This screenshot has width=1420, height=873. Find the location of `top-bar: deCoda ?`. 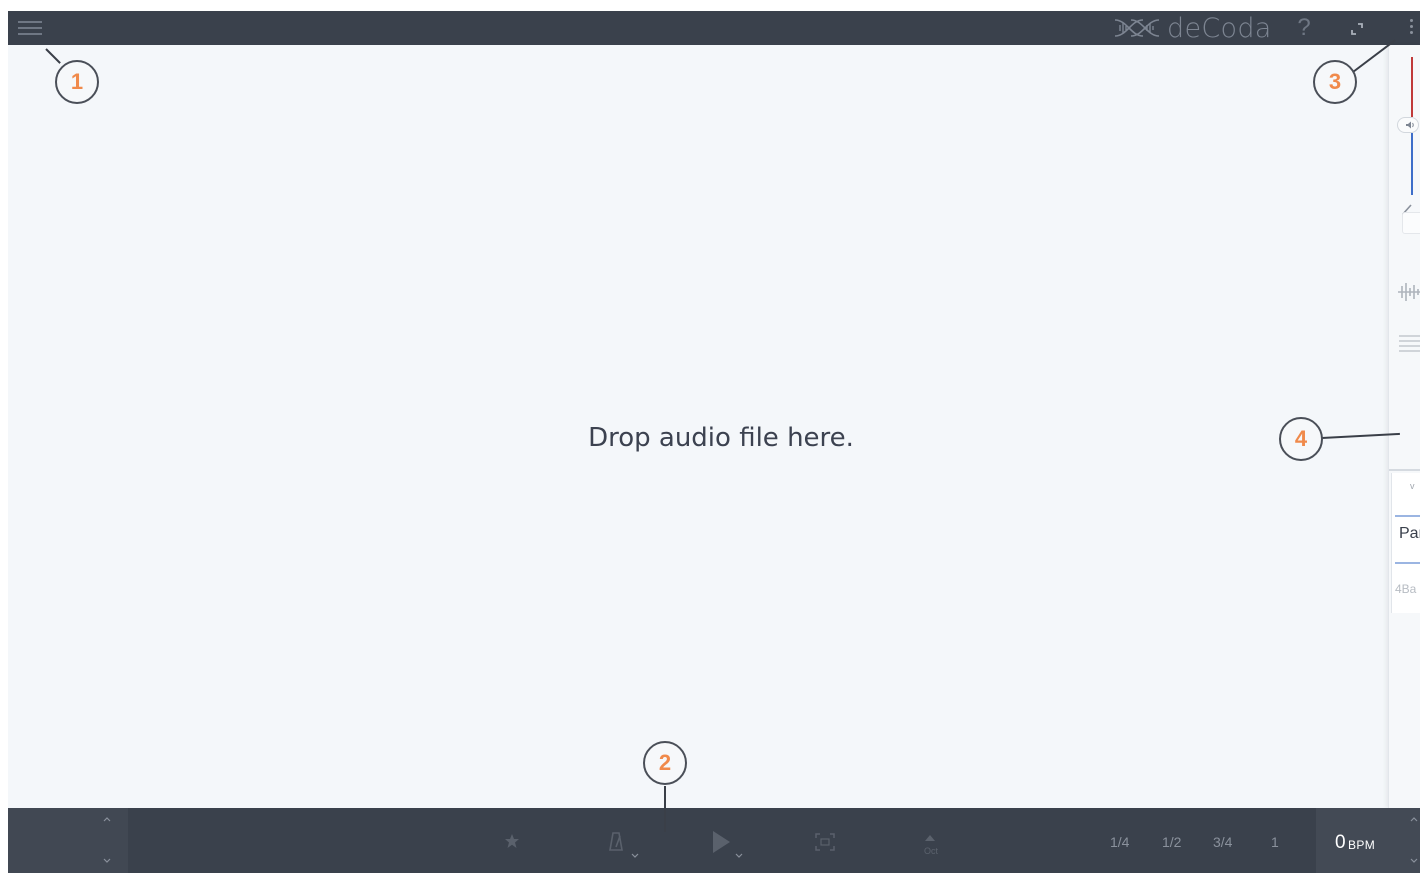

top-bar: deCoda ? is located at coordinates (714, 28).